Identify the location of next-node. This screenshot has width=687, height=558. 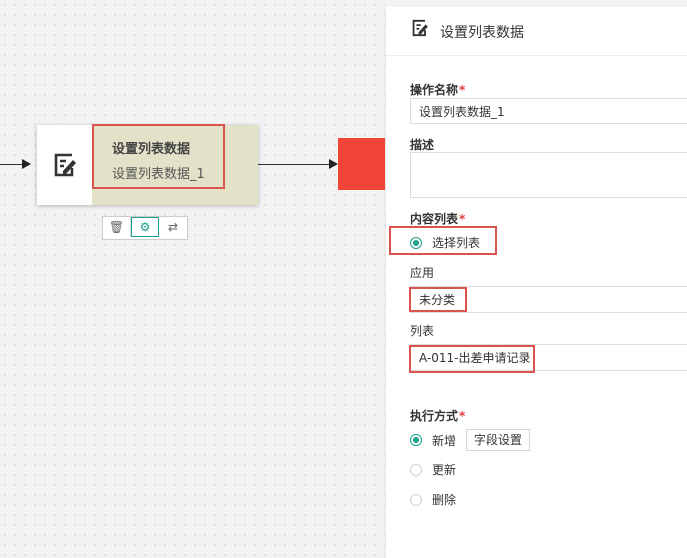
(362, 164).